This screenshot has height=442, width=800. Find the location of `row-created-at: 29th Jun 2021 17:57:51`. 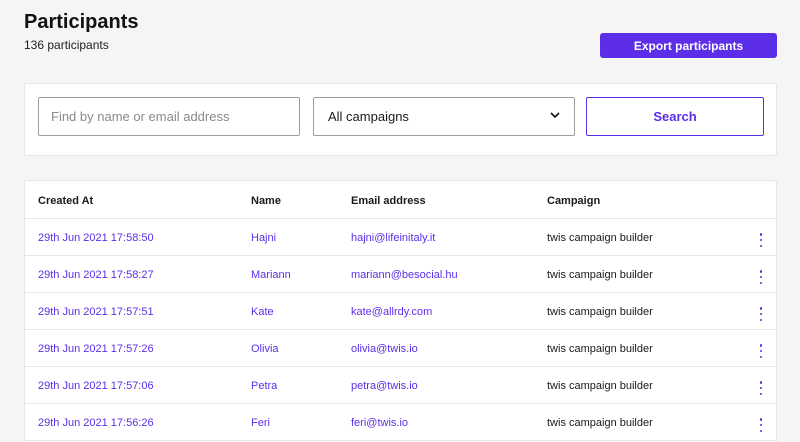

row-created-at: 29th Jun 2021 17:57:51 is located at coordinates (96, 312).